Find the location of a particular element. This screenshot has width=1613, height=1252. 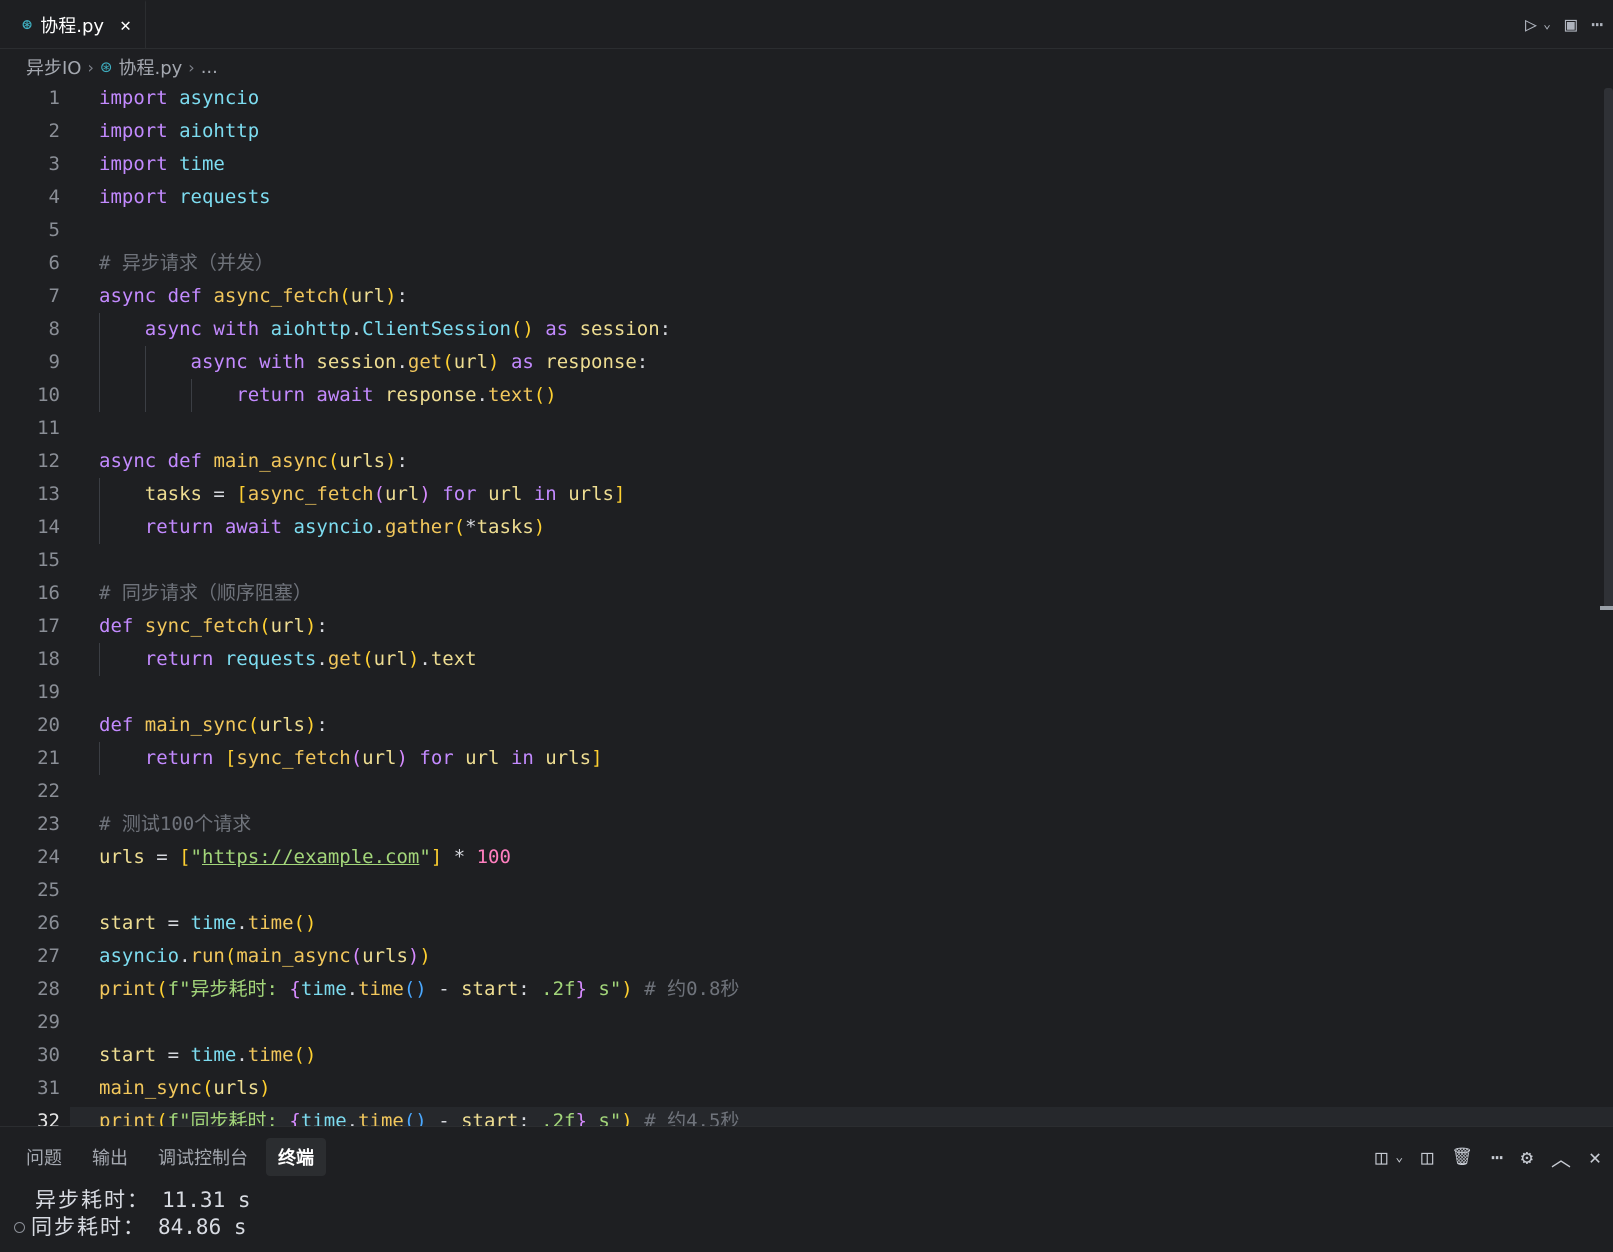

line-number: 12 is located at coordinates (48, 461).